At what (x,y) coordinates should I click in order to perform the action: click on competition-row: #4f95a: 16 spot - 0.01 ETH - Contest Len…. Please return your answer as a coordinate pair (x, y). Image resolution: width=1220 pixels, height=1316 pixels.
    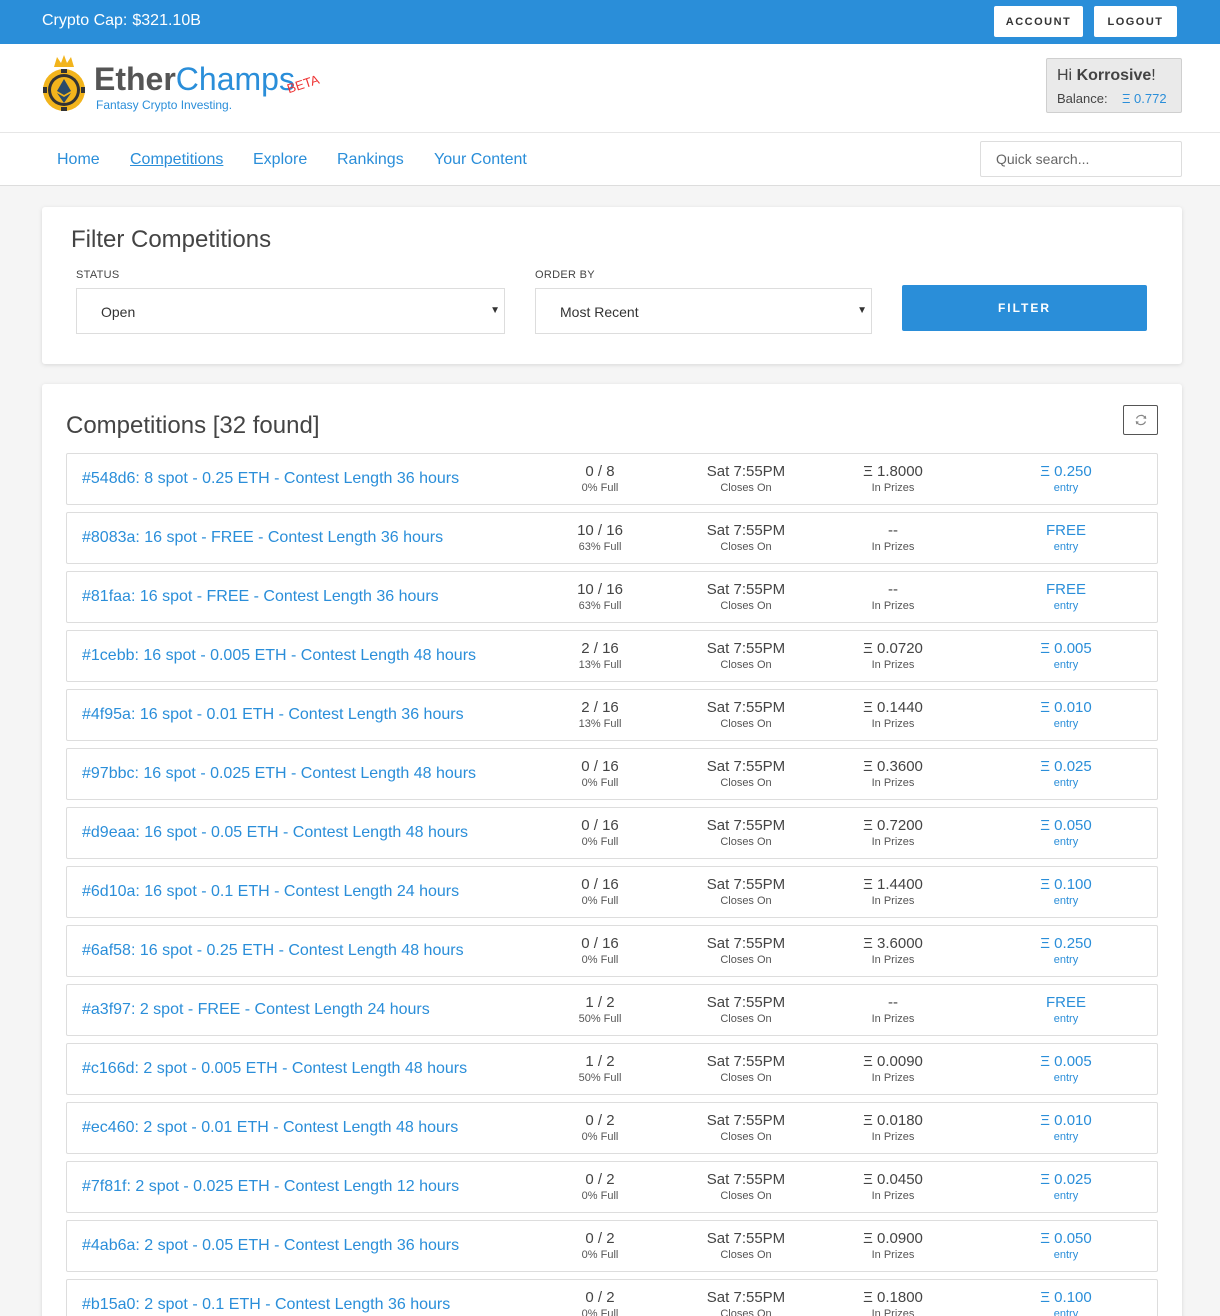
    Looking at the image, I should click on (612, 715).